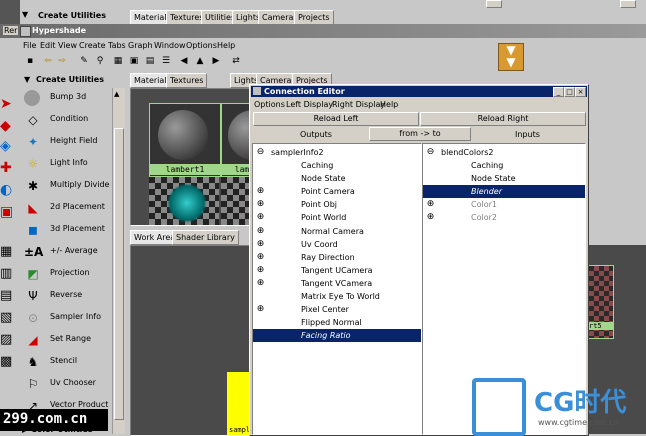  What do you see at coordinates (337, 152) in the screenshot?
I see `left-node-row: ⊖ samplerInfo2` at bounding box center [337, 152].